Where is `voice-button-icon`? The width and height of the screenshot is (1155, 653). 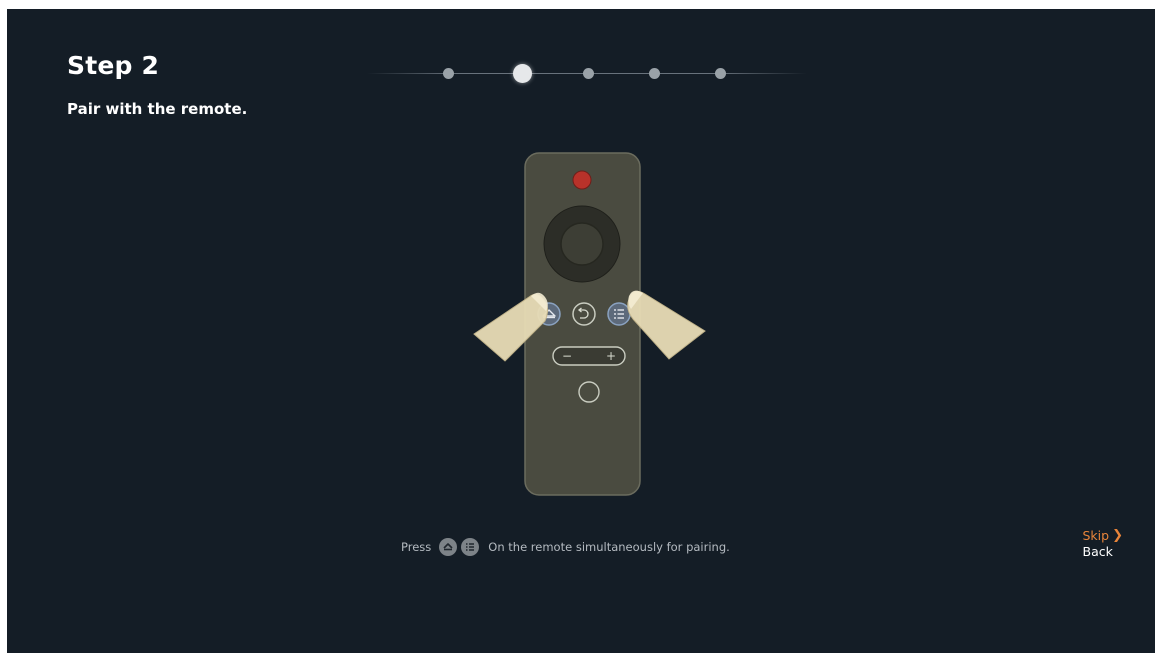
voice-button-icon is located at coordinates (589, 392).